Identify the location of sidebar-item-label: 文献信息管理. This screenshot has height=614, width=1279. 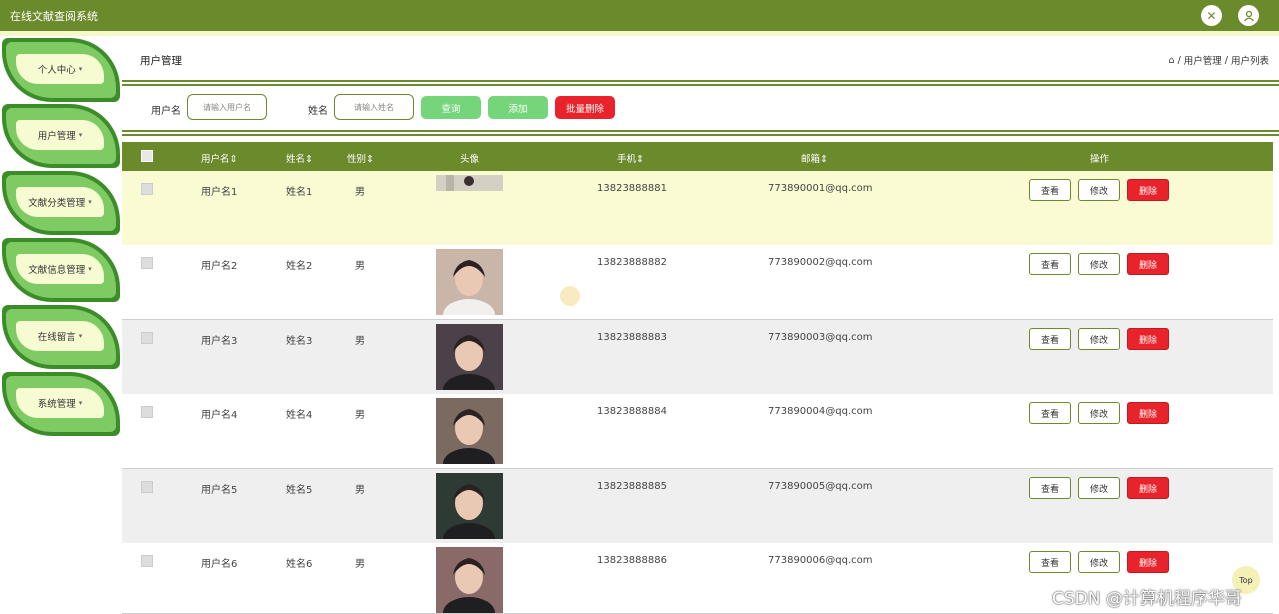
(57, 270).